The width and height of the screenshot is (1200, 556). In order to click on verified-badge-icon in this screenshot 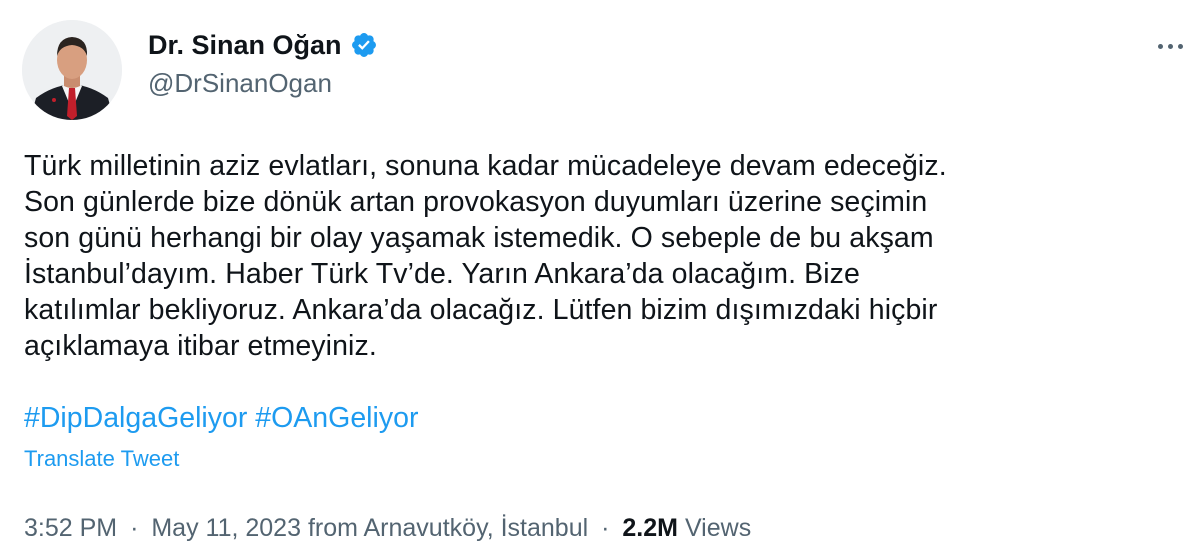, I will do `click(364, 45)`.